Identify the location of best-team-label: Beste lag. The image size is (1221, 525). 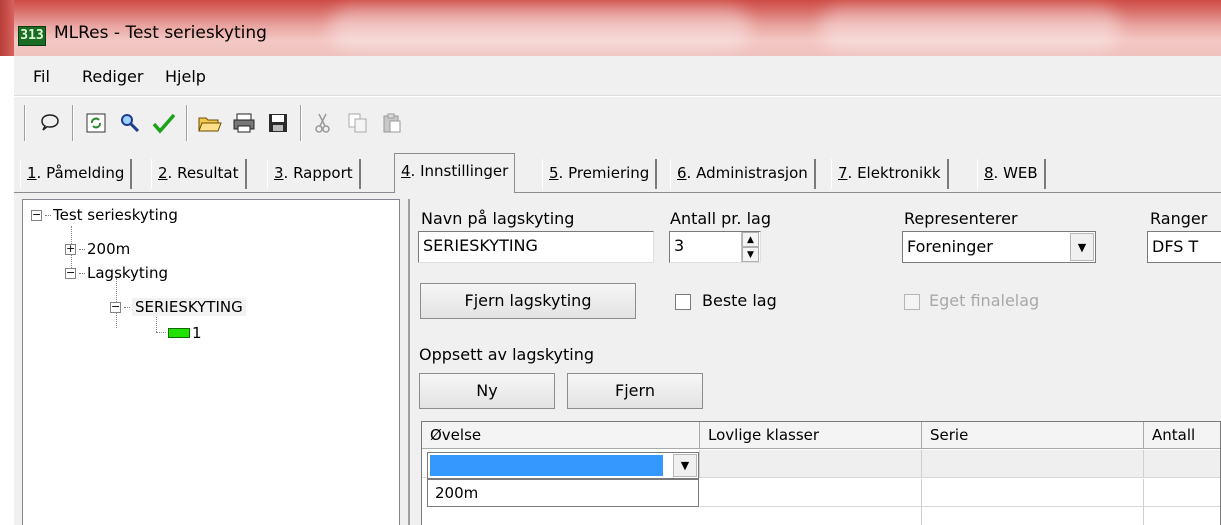
(739, 300).